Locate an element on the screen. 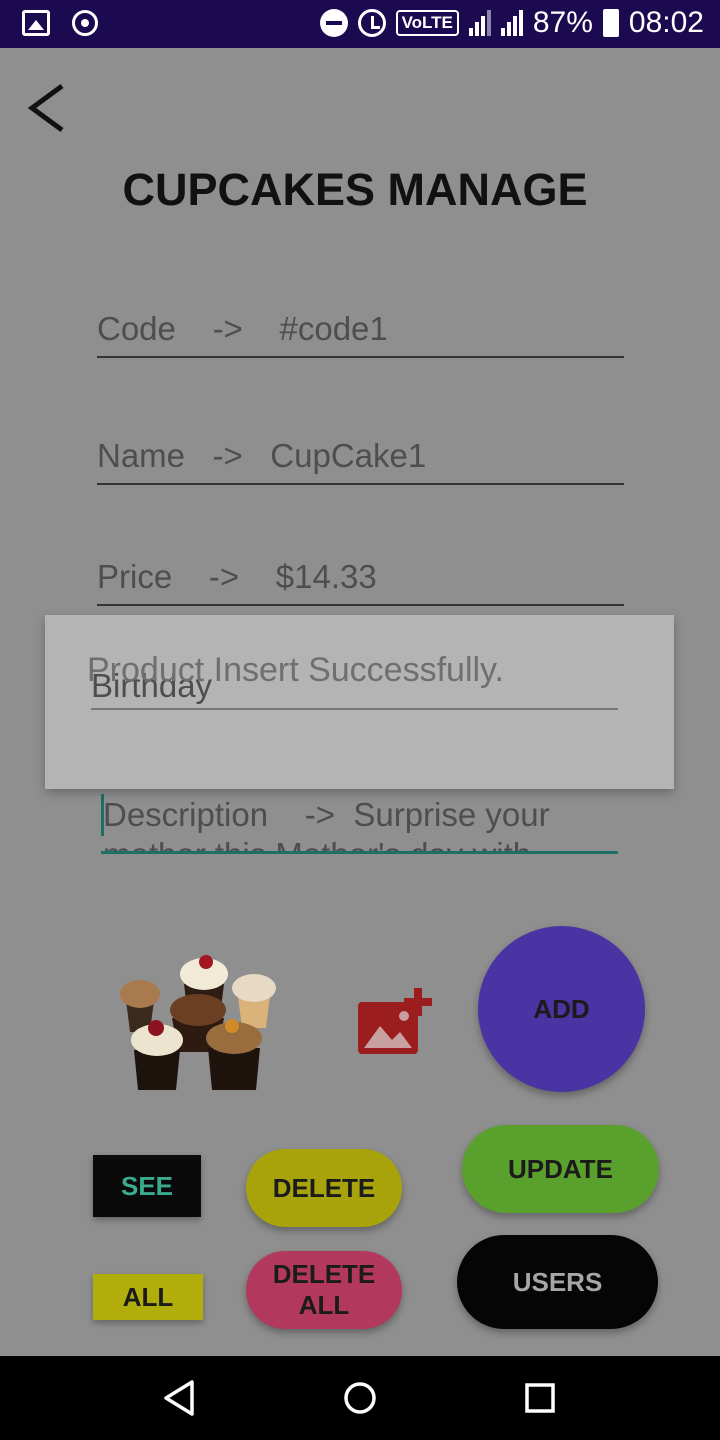 This screenshot has width=720, height=1440. description-line-1: Description -> Surprise your is located at coordinates (326, 814).